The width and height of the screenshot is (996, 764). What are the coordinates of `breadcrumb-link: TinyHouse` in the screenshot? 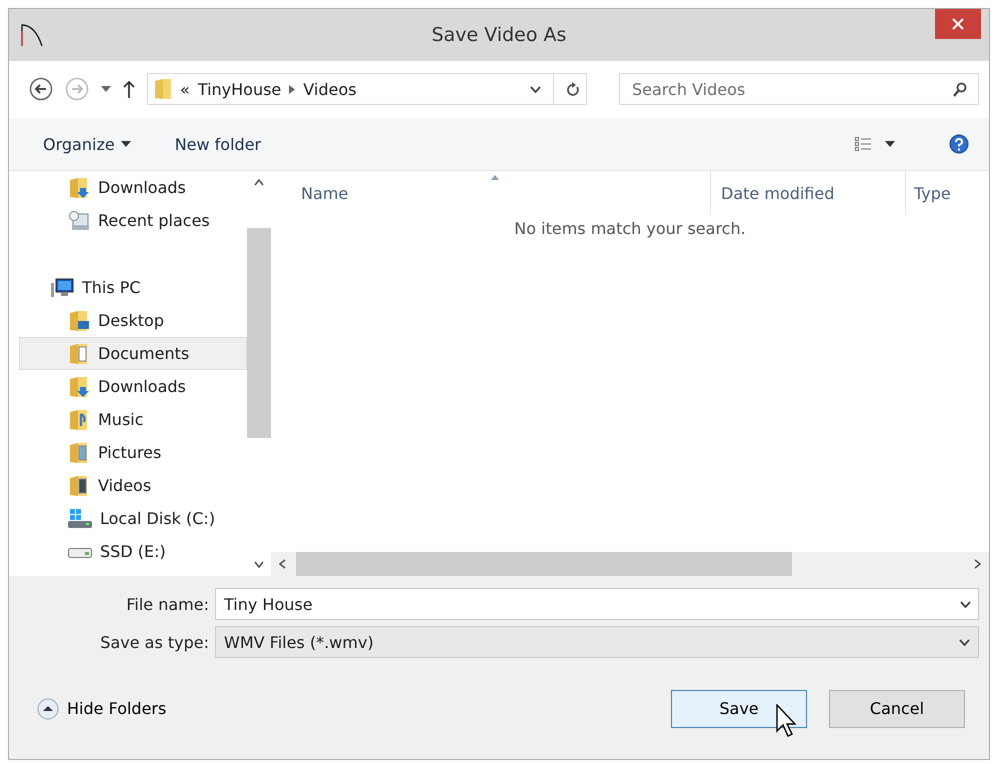 It's located at (240, 89).